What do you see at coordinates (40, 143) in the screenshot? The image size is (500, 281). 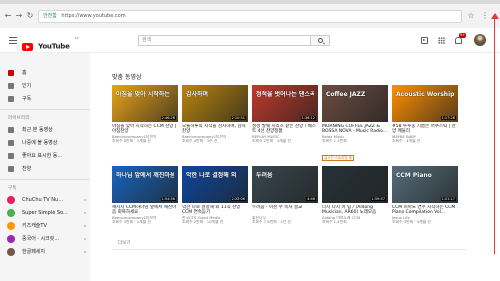 I see `sidebar-item-label: 나중에 볼 동영상` at bounding box center [40, 143].